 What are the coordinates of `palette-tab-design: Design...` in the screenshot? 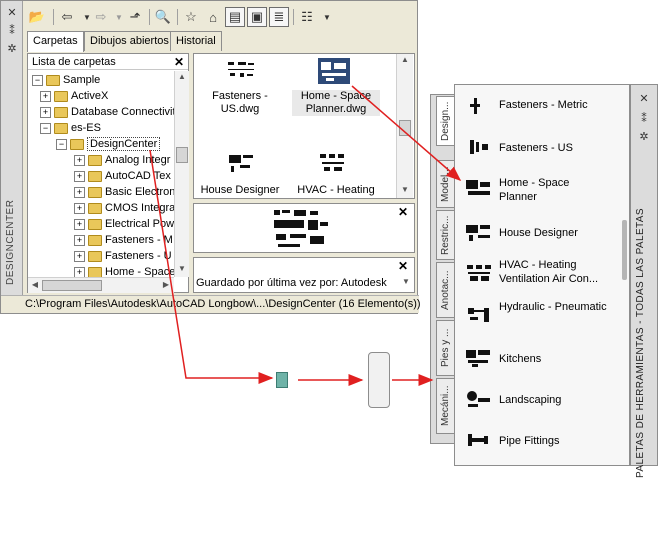 It's located at (446, 121).